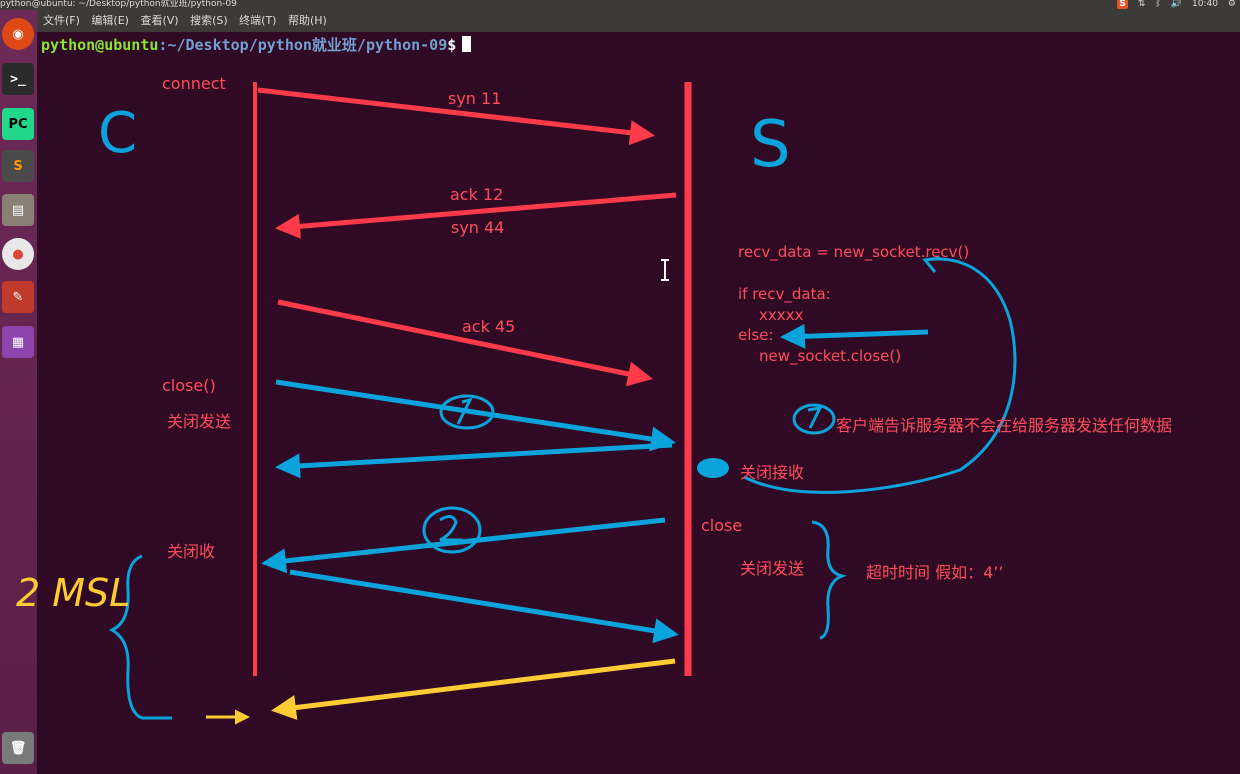  Describe the element at coordinates (756, 335) in the screenshot. I see `code-line-else: else:` at that location.